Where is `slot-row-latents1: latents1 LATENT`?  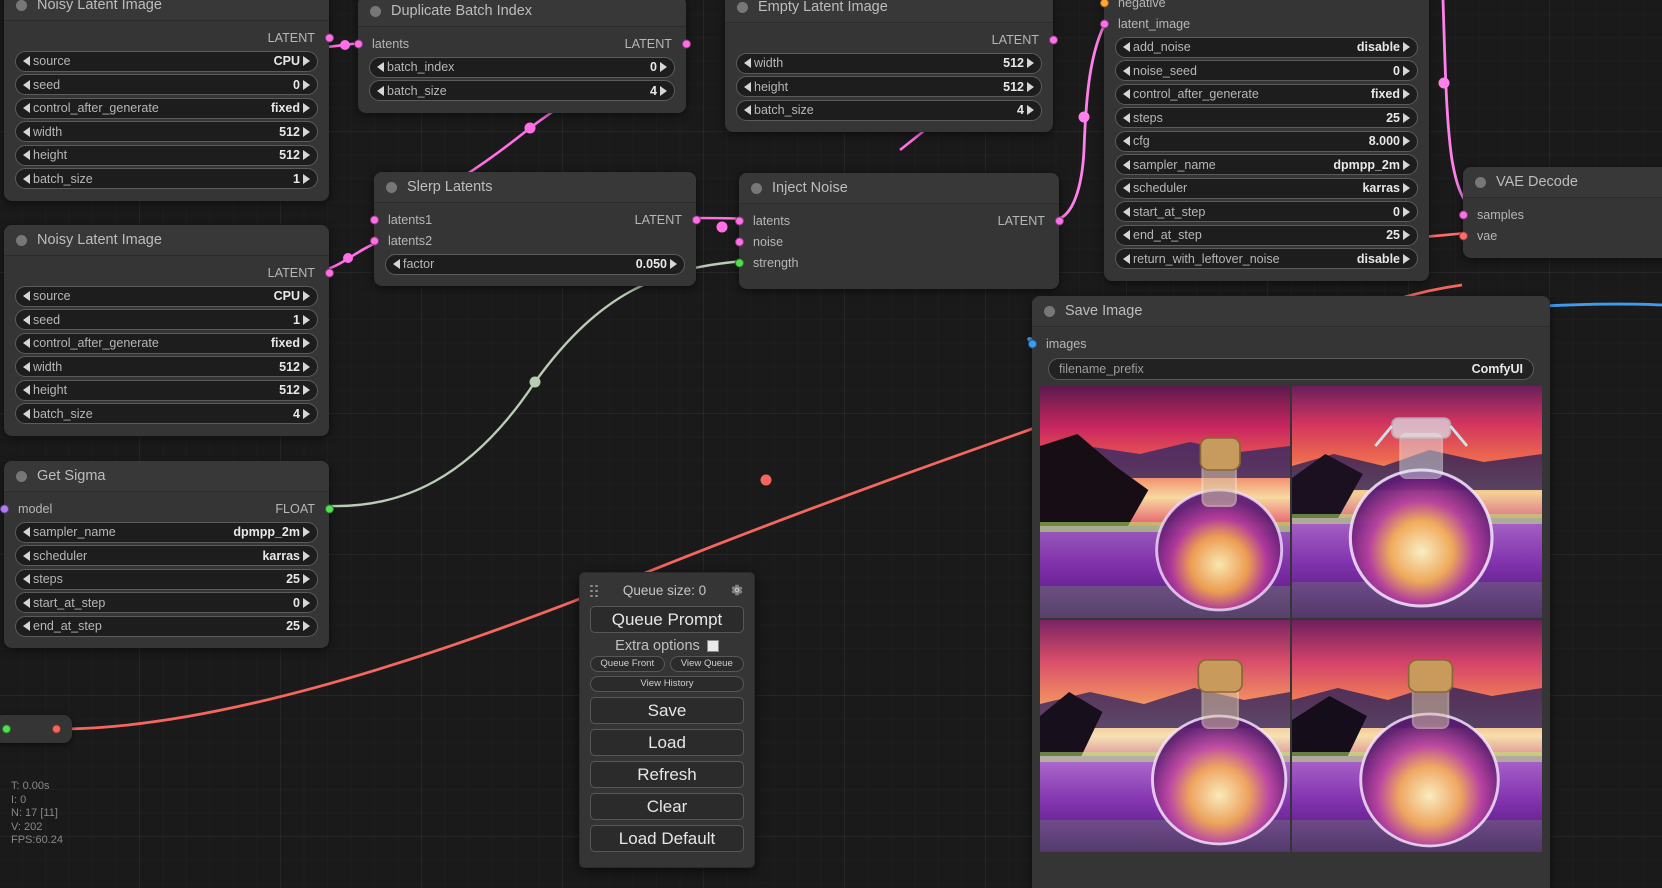 slot-row-latents1: latents1 LATENT is located at coordinates (535, 219).